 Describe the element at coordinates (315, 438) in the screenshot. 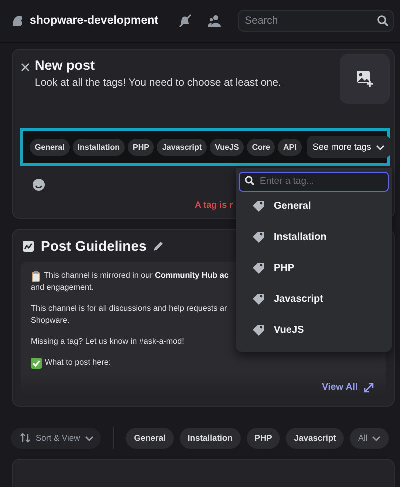

I see `filter-tag: Javascript` at that location.